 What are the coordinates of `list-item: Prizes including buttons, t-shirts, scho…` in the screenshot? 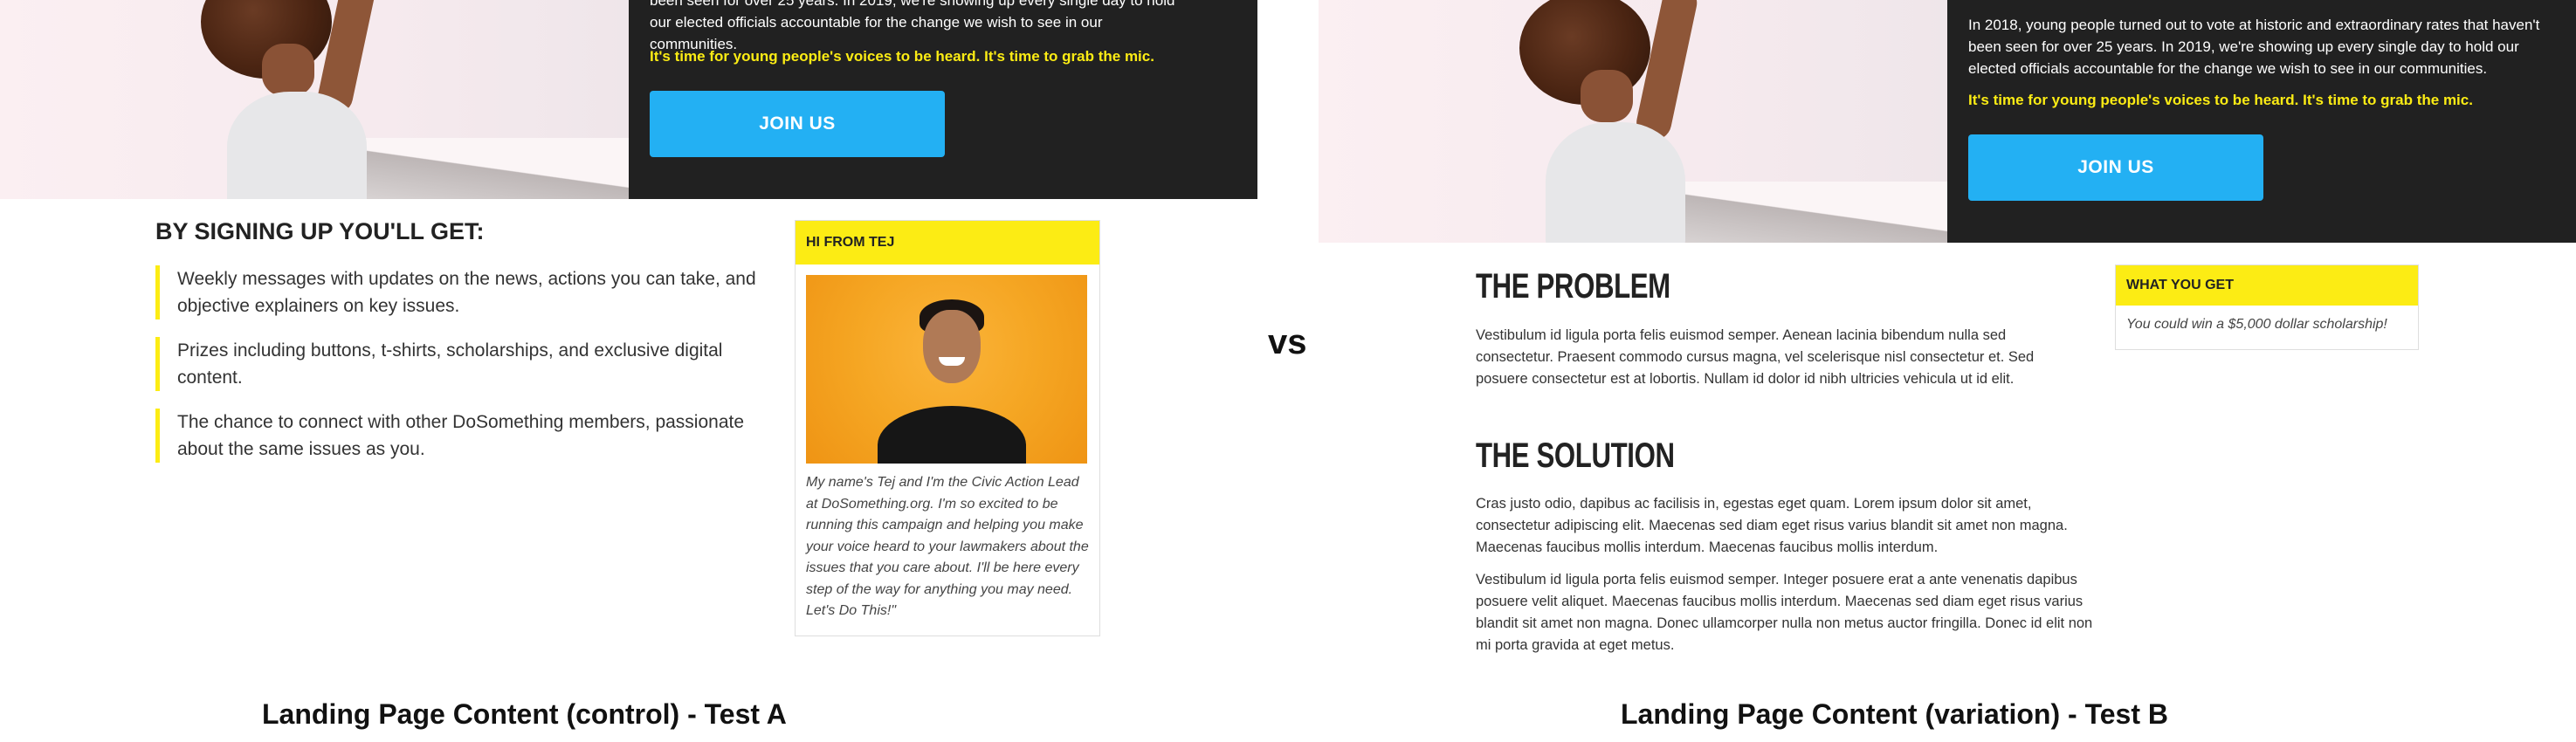 It's located at (456, 364).